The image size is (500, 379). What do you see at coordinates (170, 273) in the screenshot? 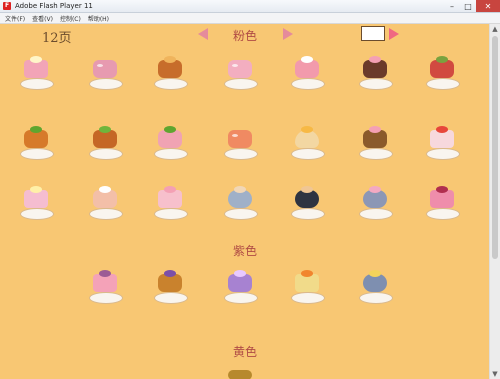
I see `grape-topper` at bounding box center [170, 273].